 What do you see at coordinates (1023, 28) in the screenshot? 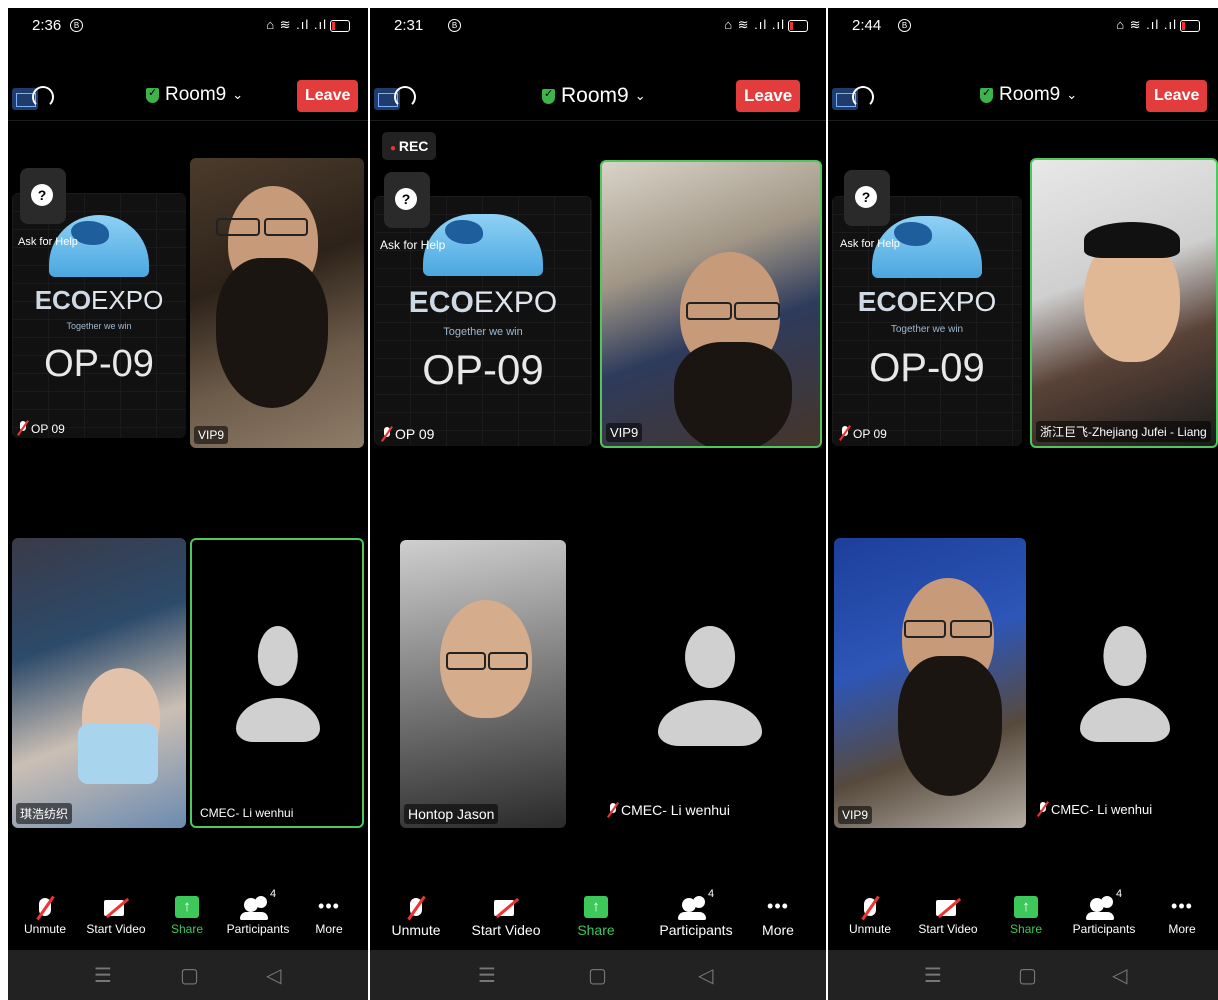
I see `status-bar: 2:44 B ⌂ ≋ .ıl .ıl` at bounding box center [1023, 28].